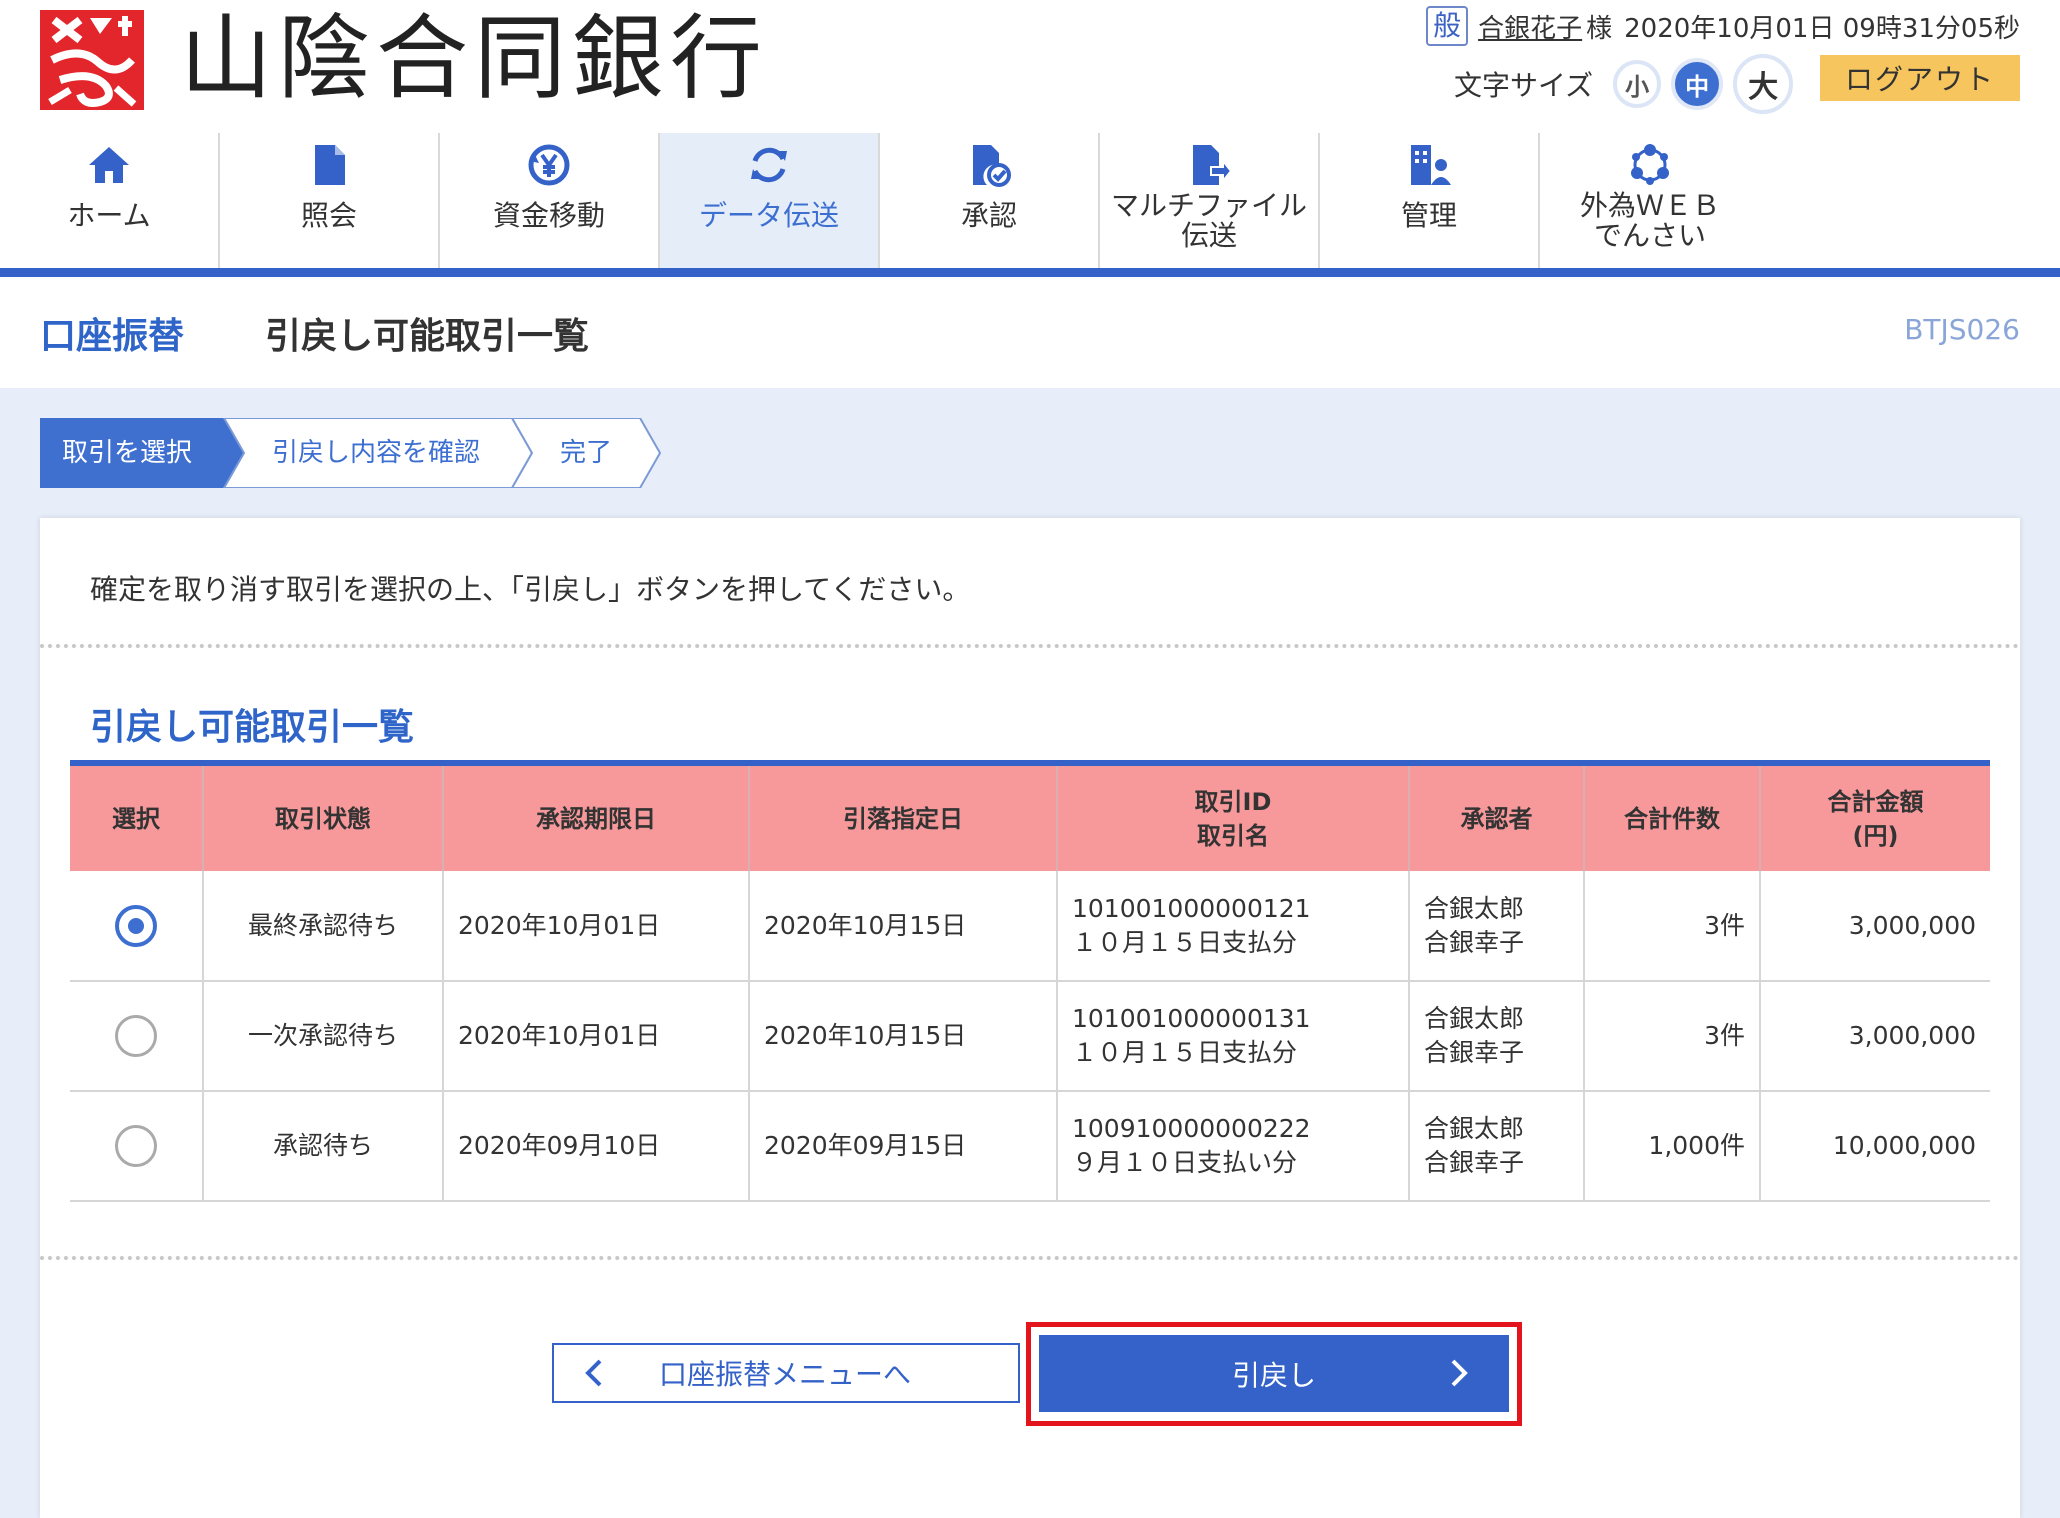  I want to click on screen-id: BTJS026, so click(1962, 329).